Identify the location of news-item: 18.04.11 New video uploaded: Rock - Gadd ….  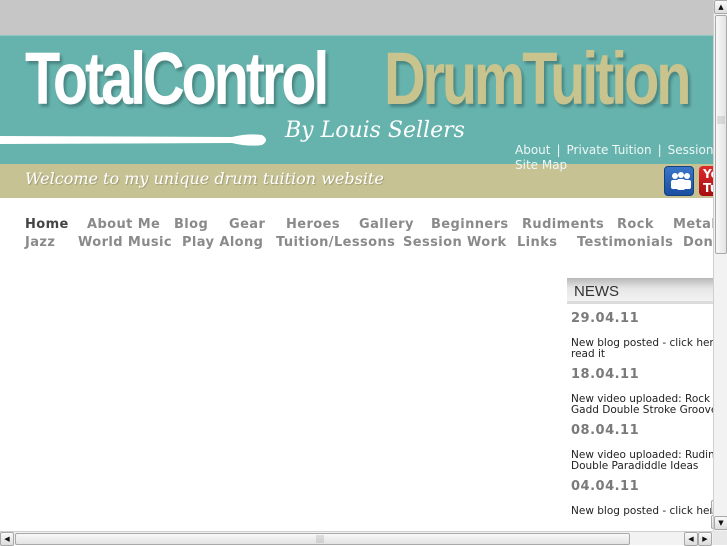
(640, 391).